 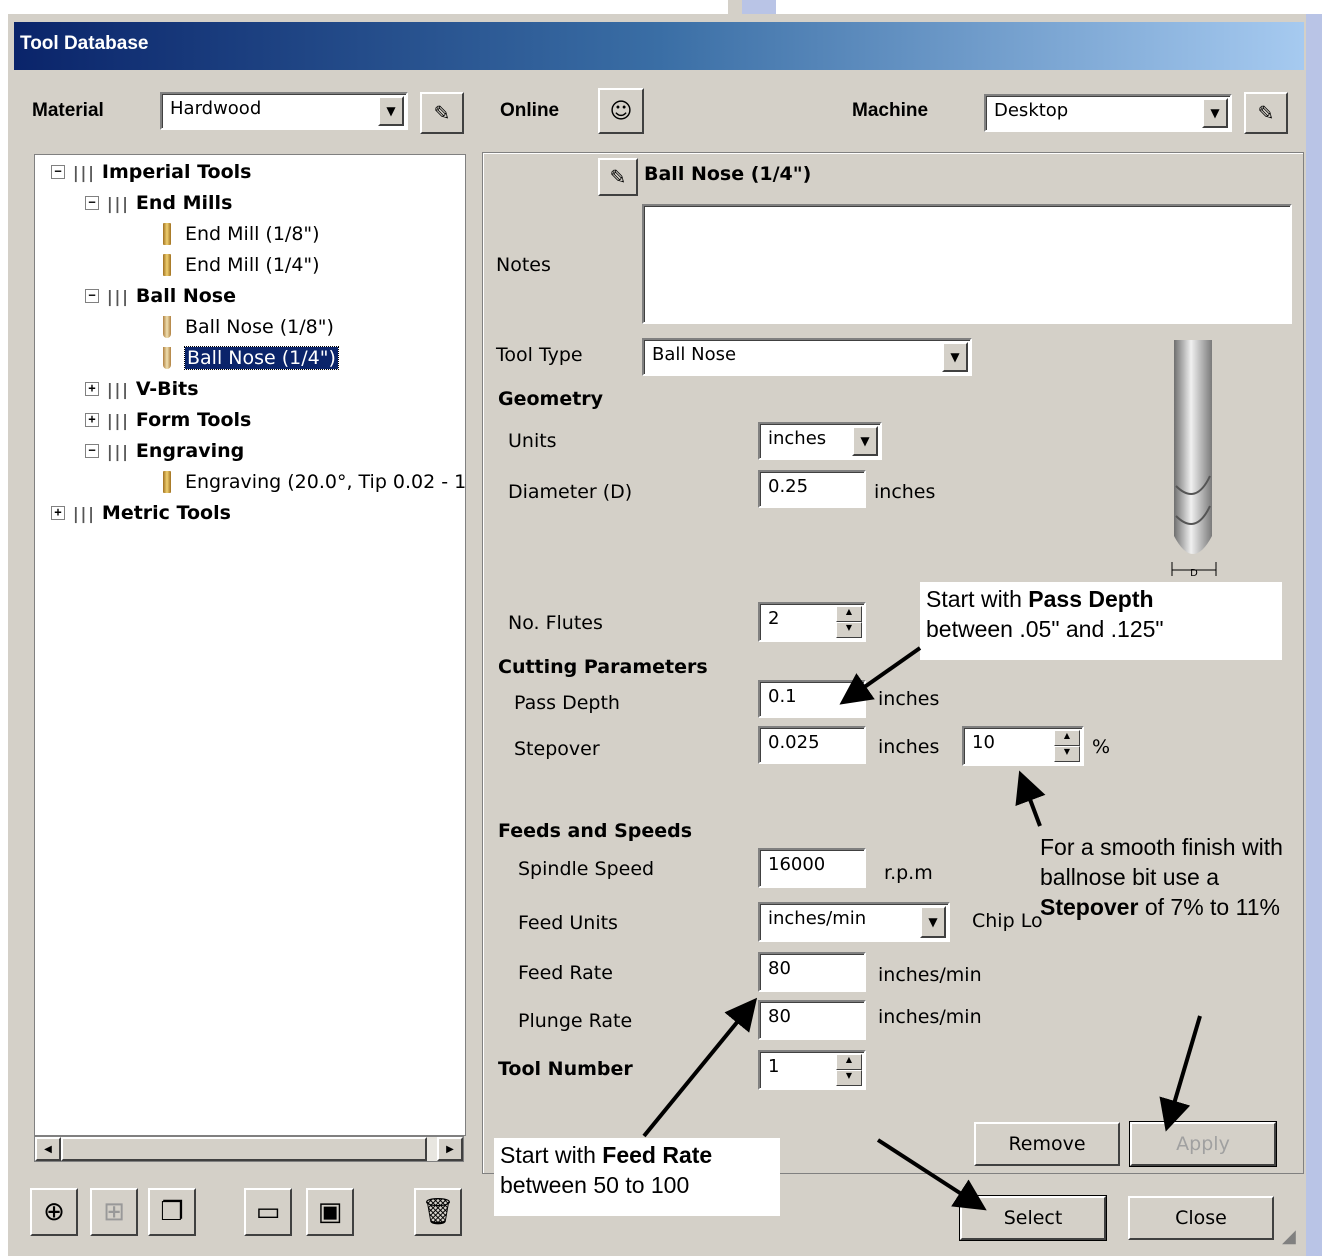 I want to click on tree-item-engraving: − ||| Engraving, so click(x=164, y=451).